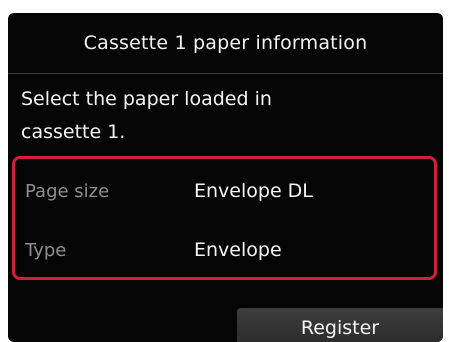  I want to click on instruction-line-1: Select the paper loaded in, so click(146, 99).